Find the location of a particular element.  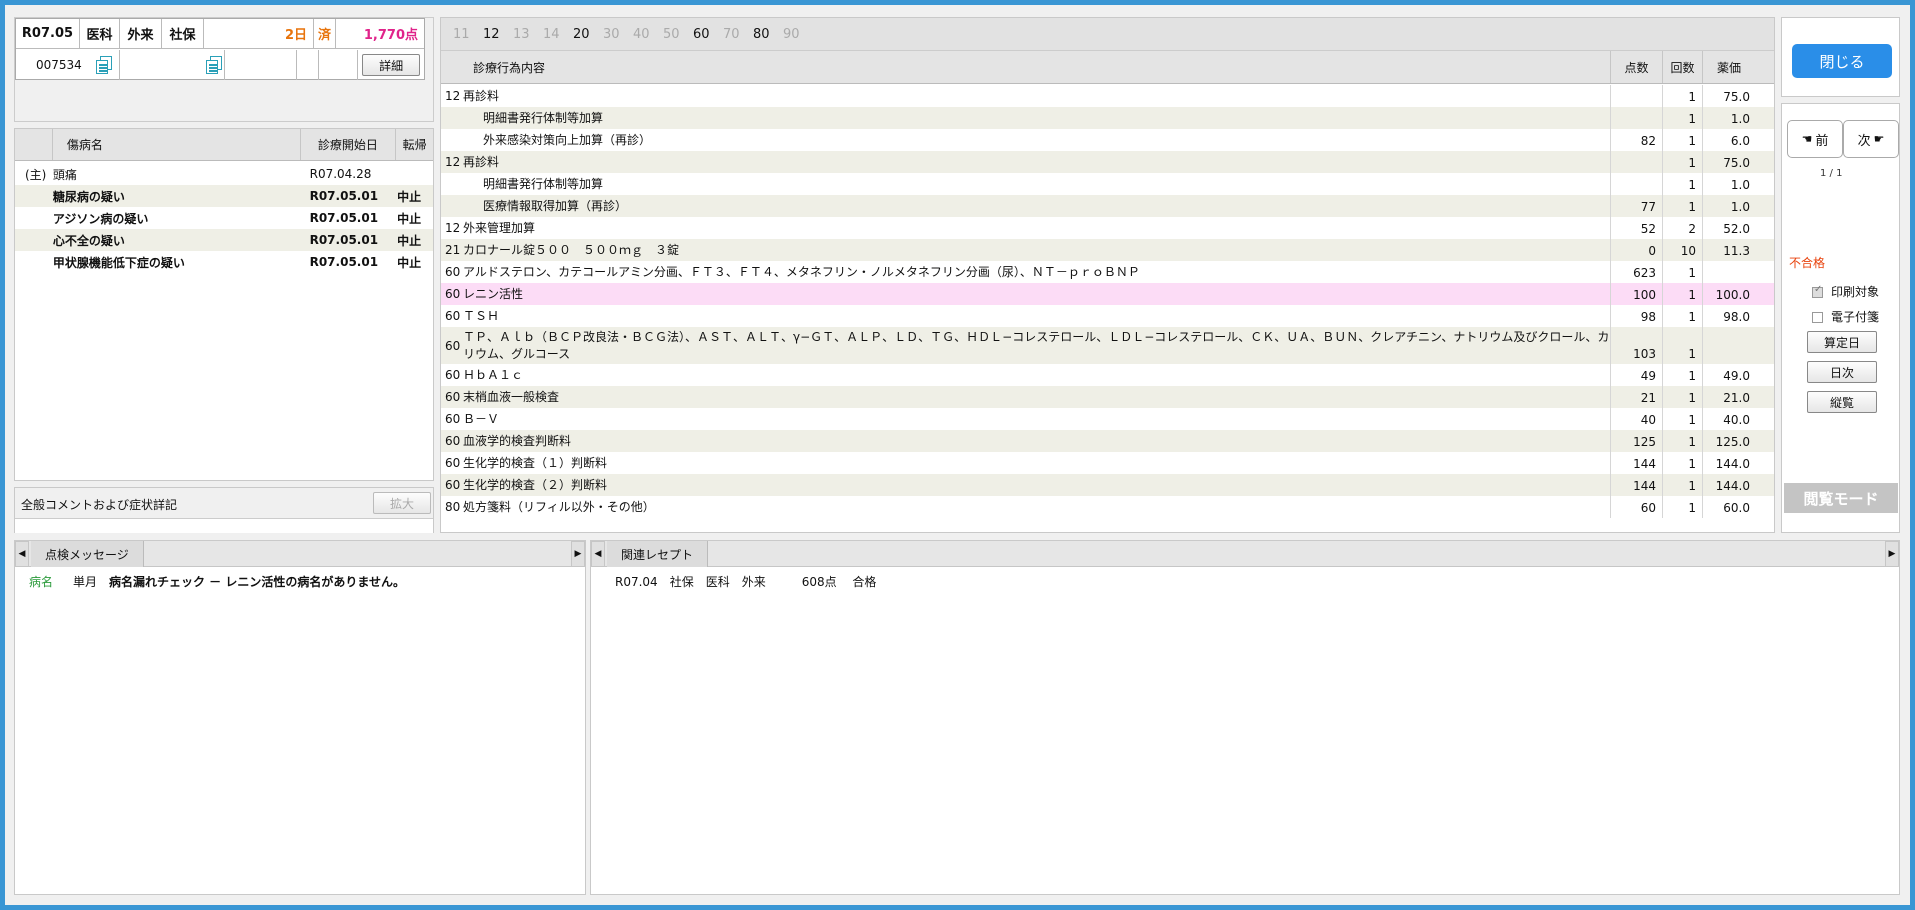

col-price: 薬価 is located at coordinates (1729, 67).